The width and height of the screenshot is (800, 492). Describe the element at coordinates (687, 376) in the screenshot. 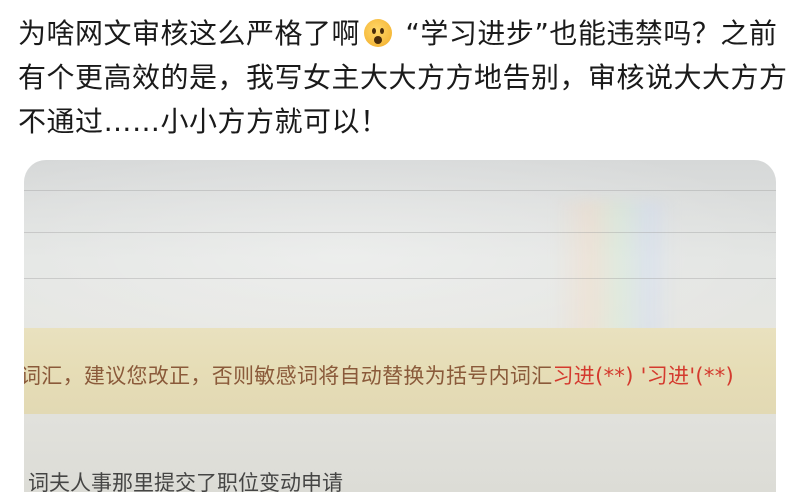

I see `warning-term-2: '习进'(**)` at that location.